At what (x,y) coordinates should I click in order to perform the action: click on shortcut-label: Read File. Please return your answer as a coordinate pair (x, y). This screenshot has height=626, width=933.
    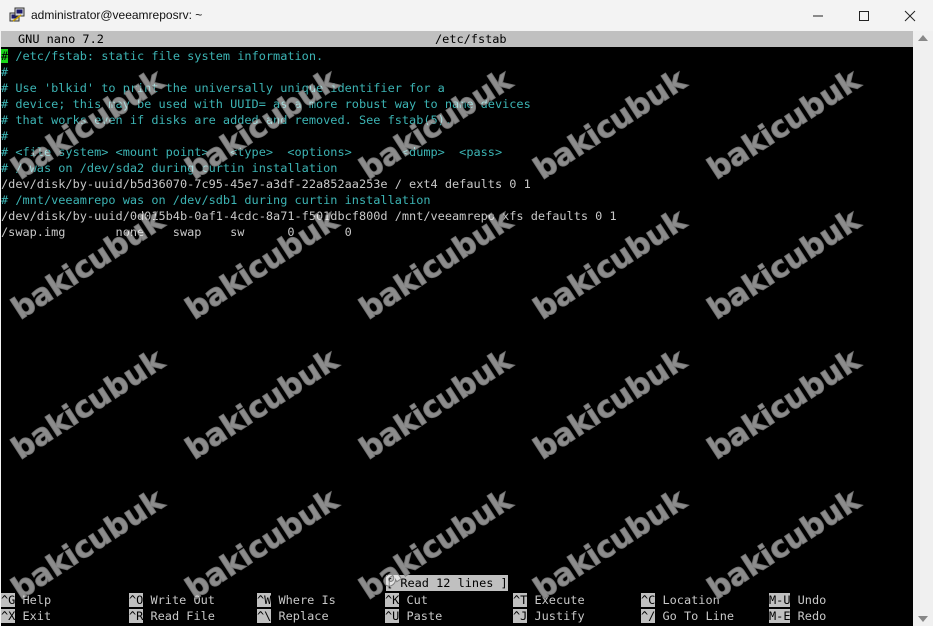
    Looking at the image, I should click on (179, 616).